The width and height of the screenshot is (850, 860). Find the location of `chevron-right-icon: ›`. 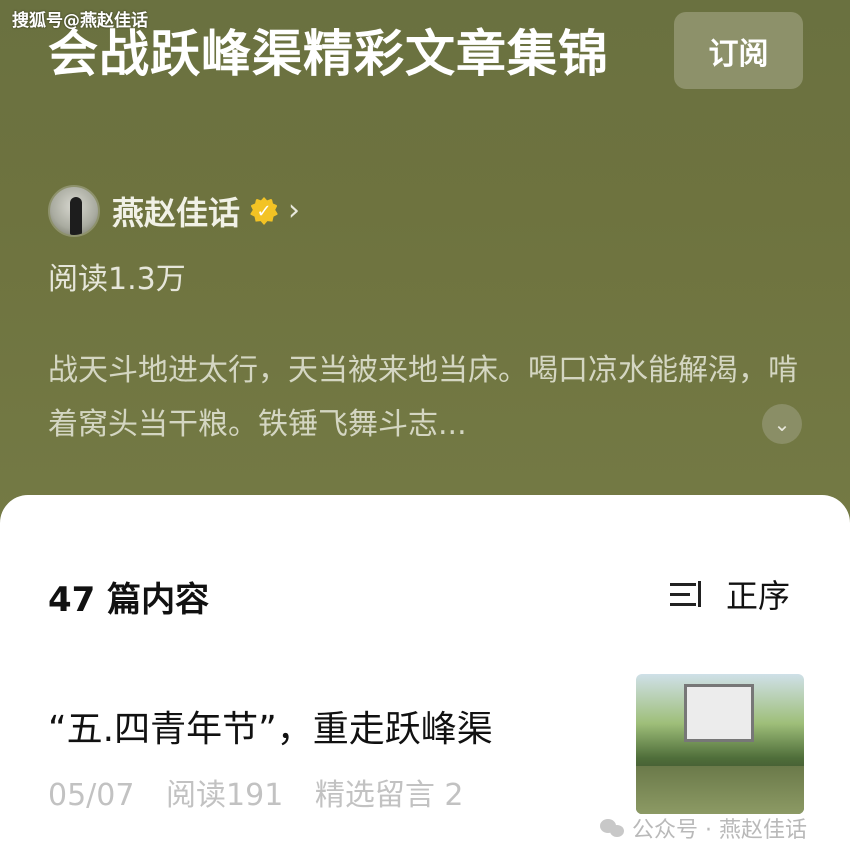

chevron-right-icon: › is located at coordinates (294, 211).